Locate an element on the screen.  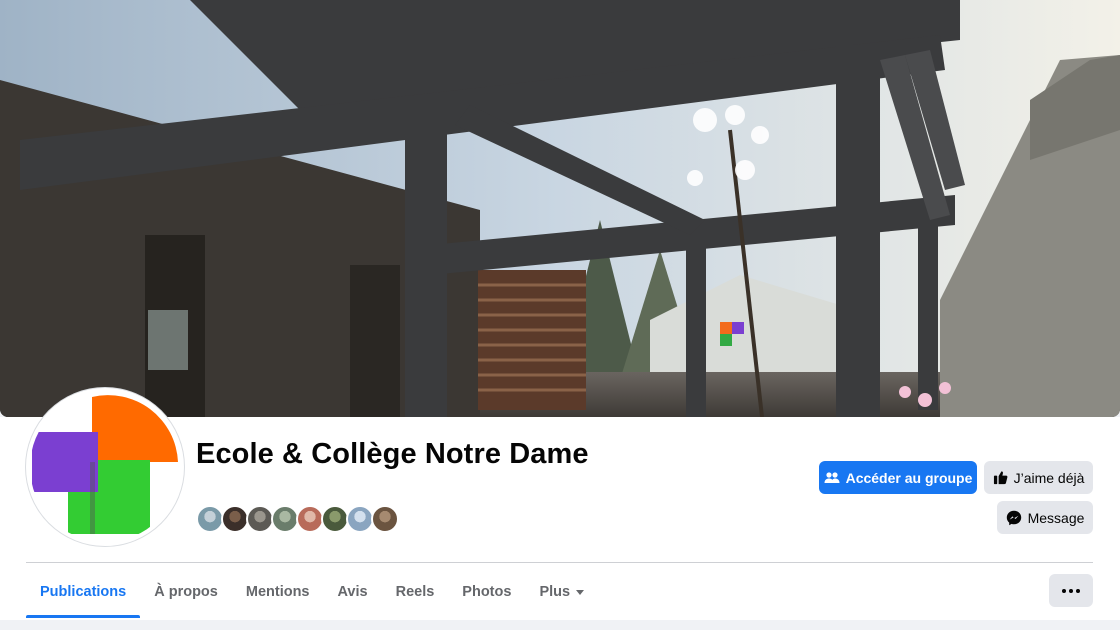
message-label: Message is located at coordinates (1056, 517).